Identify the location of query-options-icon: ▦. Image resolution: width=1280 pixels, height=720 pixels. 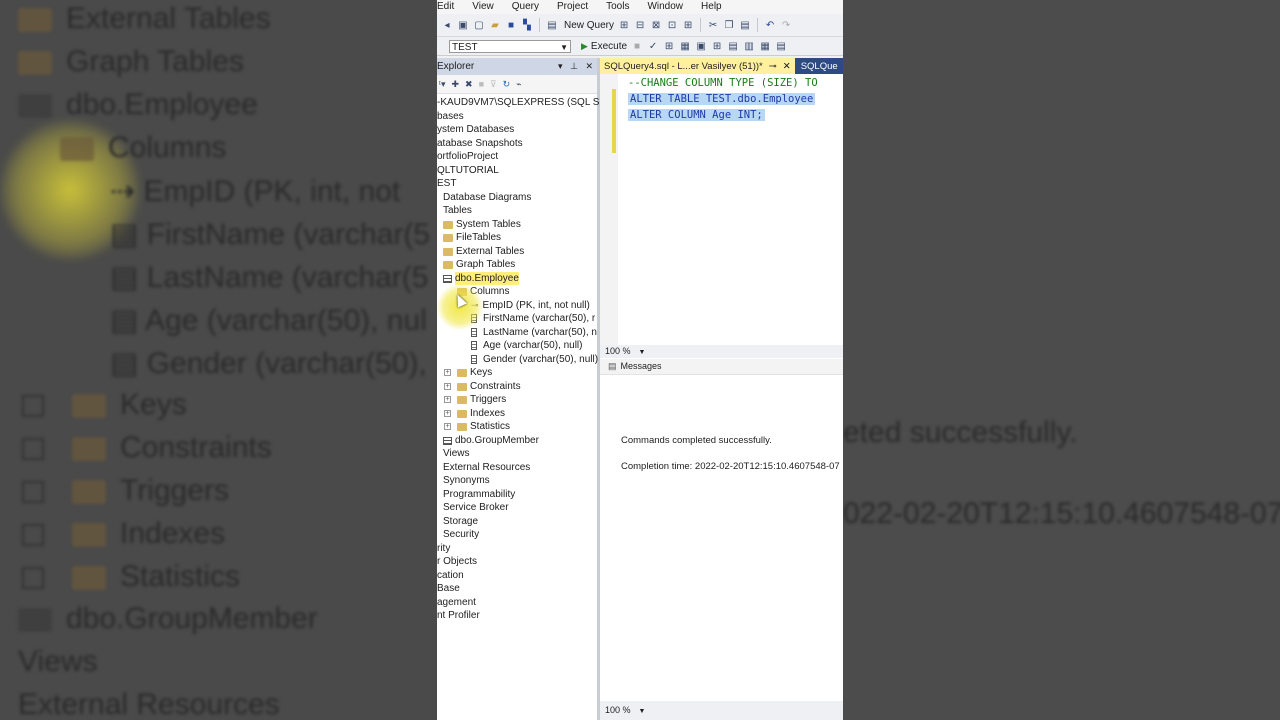
(685, 46).